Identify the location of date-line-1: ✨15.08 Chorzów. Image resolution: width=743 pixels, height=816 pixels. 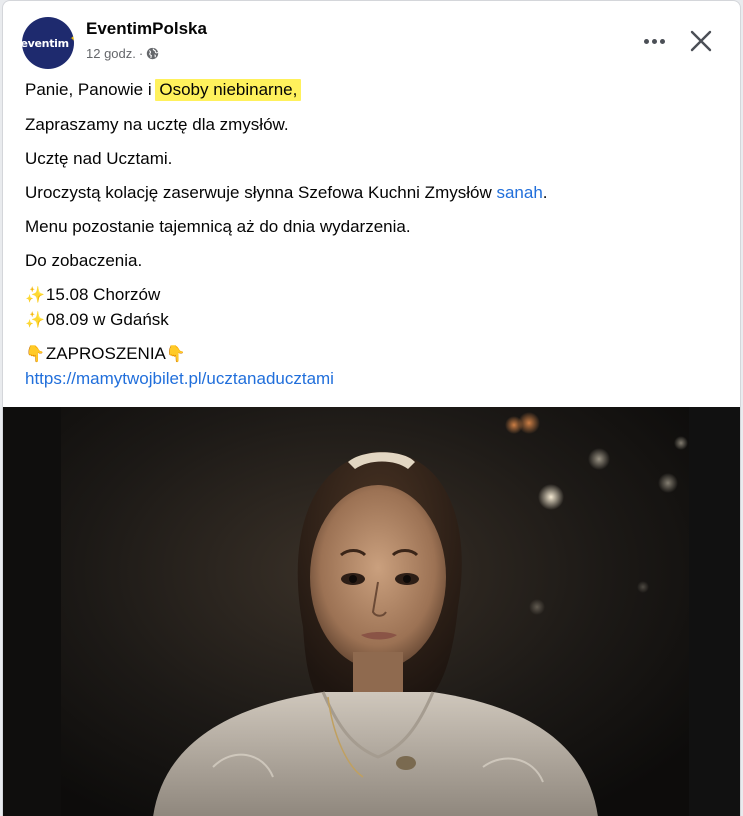
(375, 294).